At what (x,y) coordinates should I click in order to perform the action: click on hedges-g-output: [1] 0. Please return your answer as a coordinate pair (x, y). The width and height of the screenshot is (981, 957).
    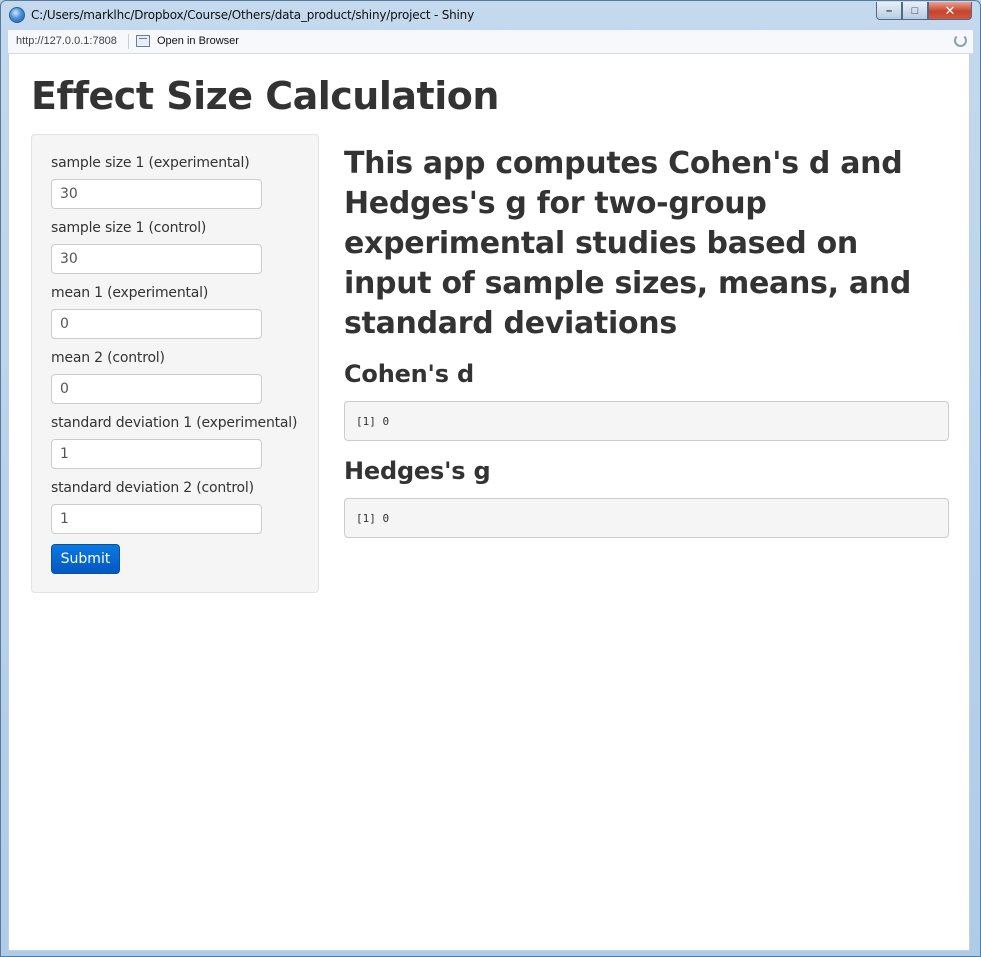
    Looking at the image, I should click on (646, 518).